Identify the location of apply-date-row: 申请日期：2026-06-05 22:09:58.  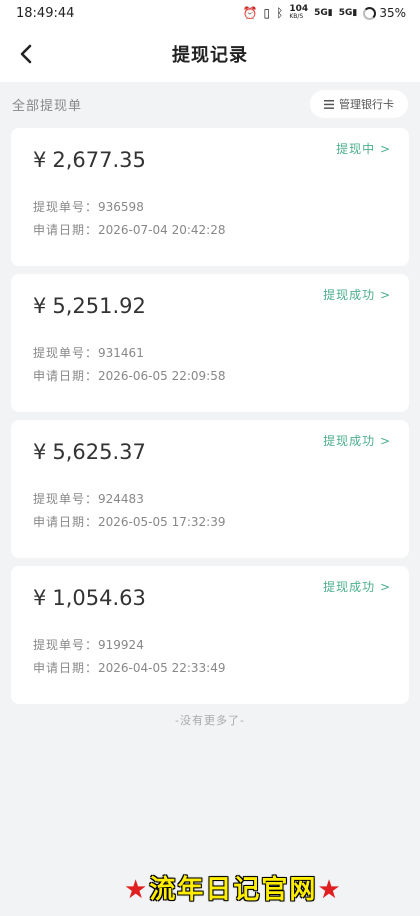
(211, 376).